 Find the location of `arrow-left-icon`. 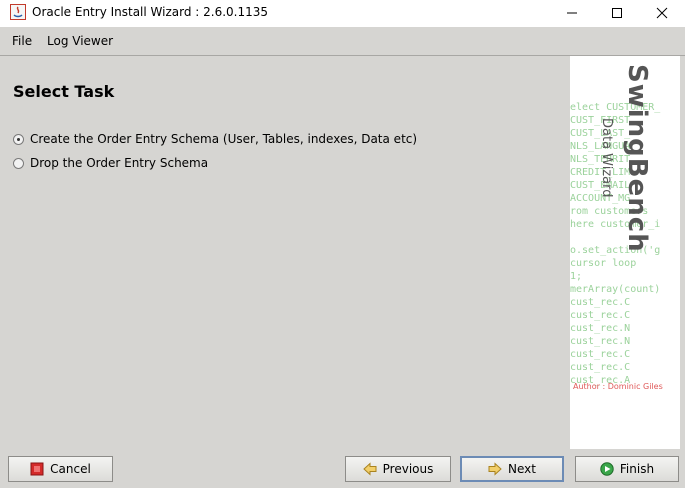

arrow-left-icon is located at coordinates (369, 469).